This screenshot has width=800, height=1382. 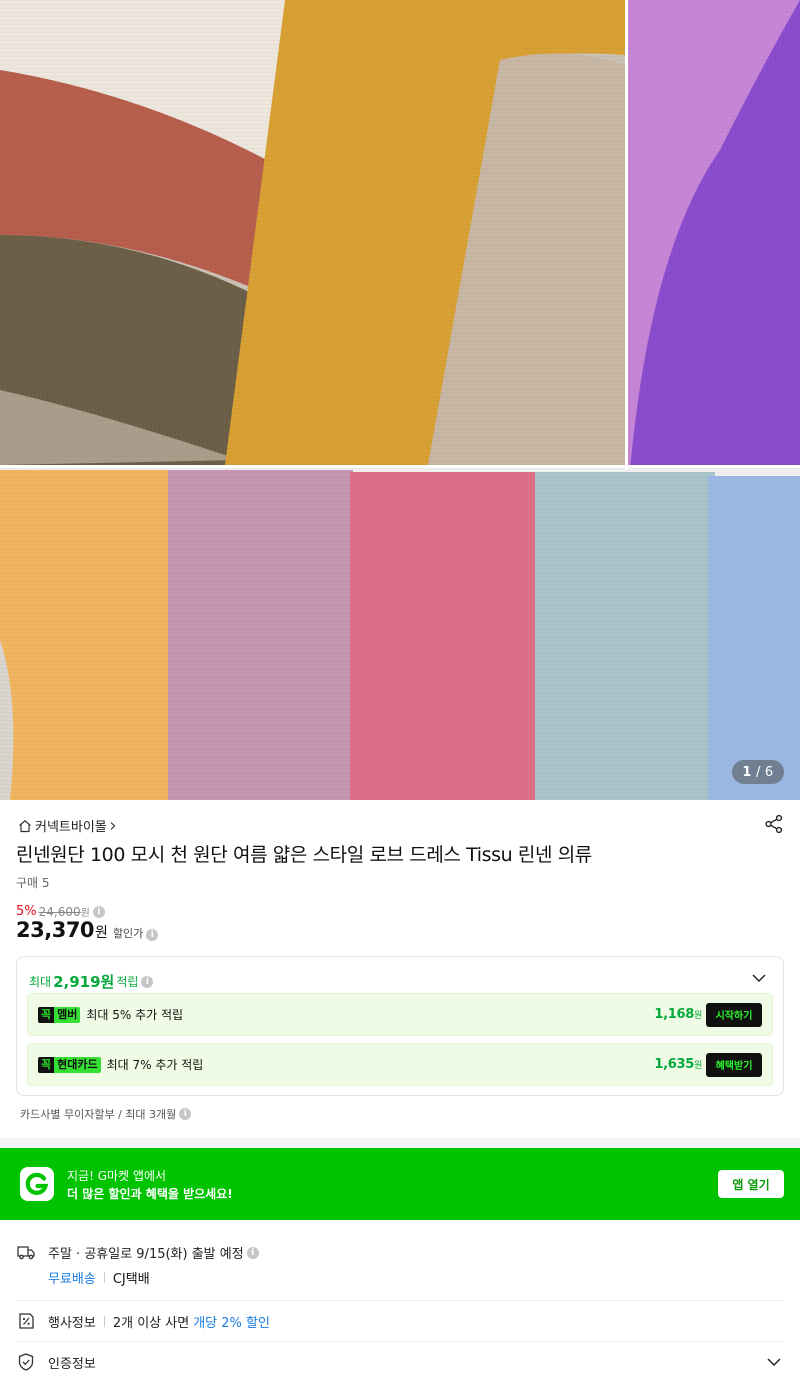 What do you see at coordinates (150, 1194) in the screenshot?
I see `banner-line-2: 더 많은 할인과 혜택을 받으세요!` at bounding box center [150, 1194].